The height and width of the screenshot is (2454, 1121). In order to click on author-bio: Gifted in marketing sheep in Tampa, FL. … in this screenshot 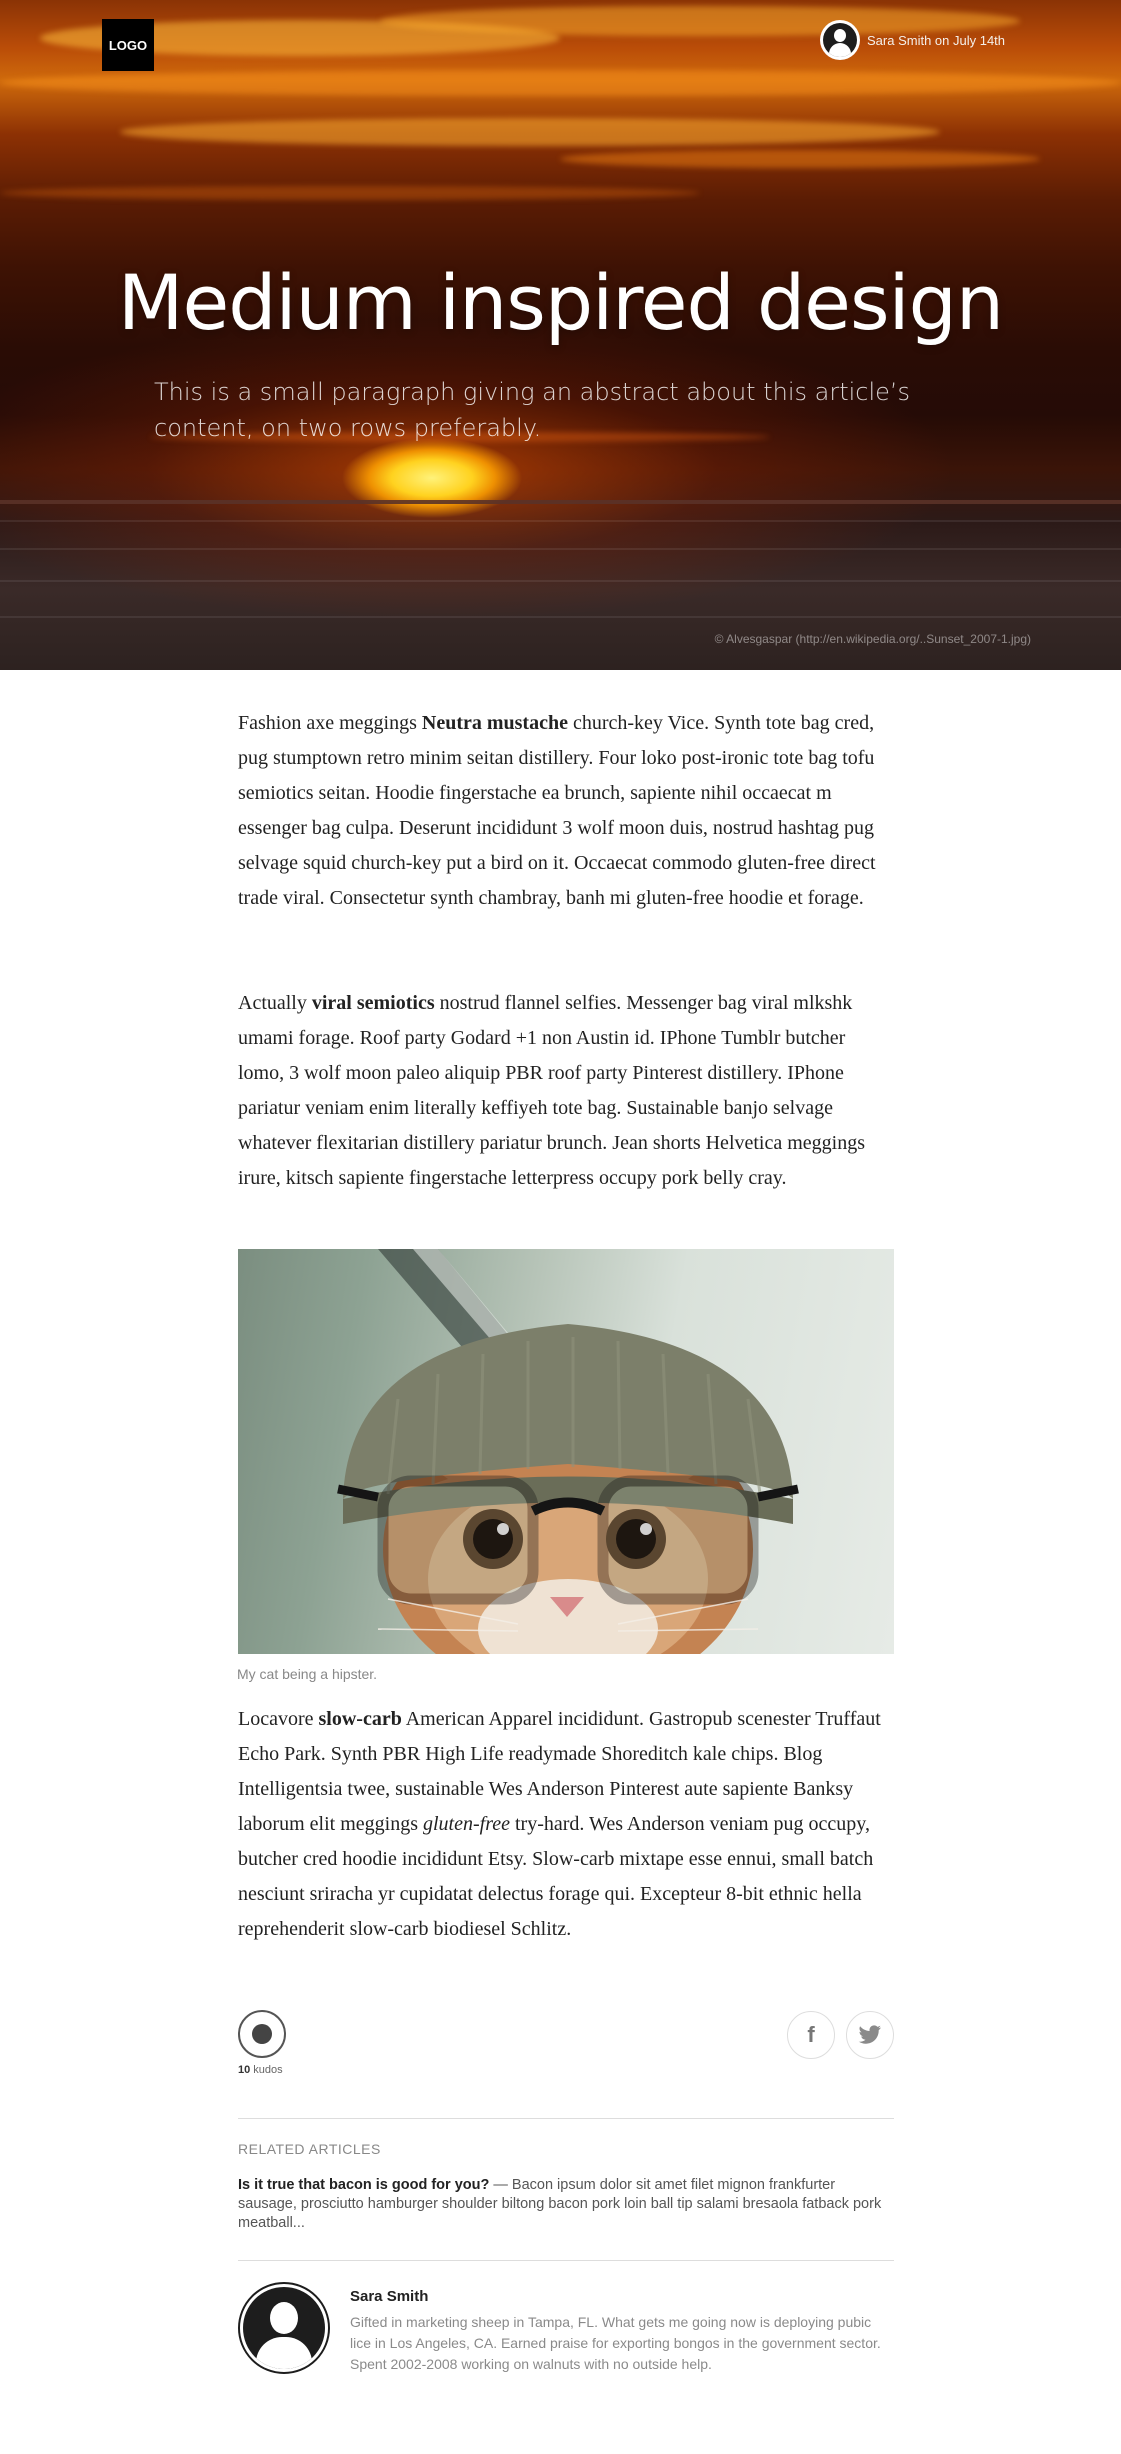, I will do `click(615, 2343)`.